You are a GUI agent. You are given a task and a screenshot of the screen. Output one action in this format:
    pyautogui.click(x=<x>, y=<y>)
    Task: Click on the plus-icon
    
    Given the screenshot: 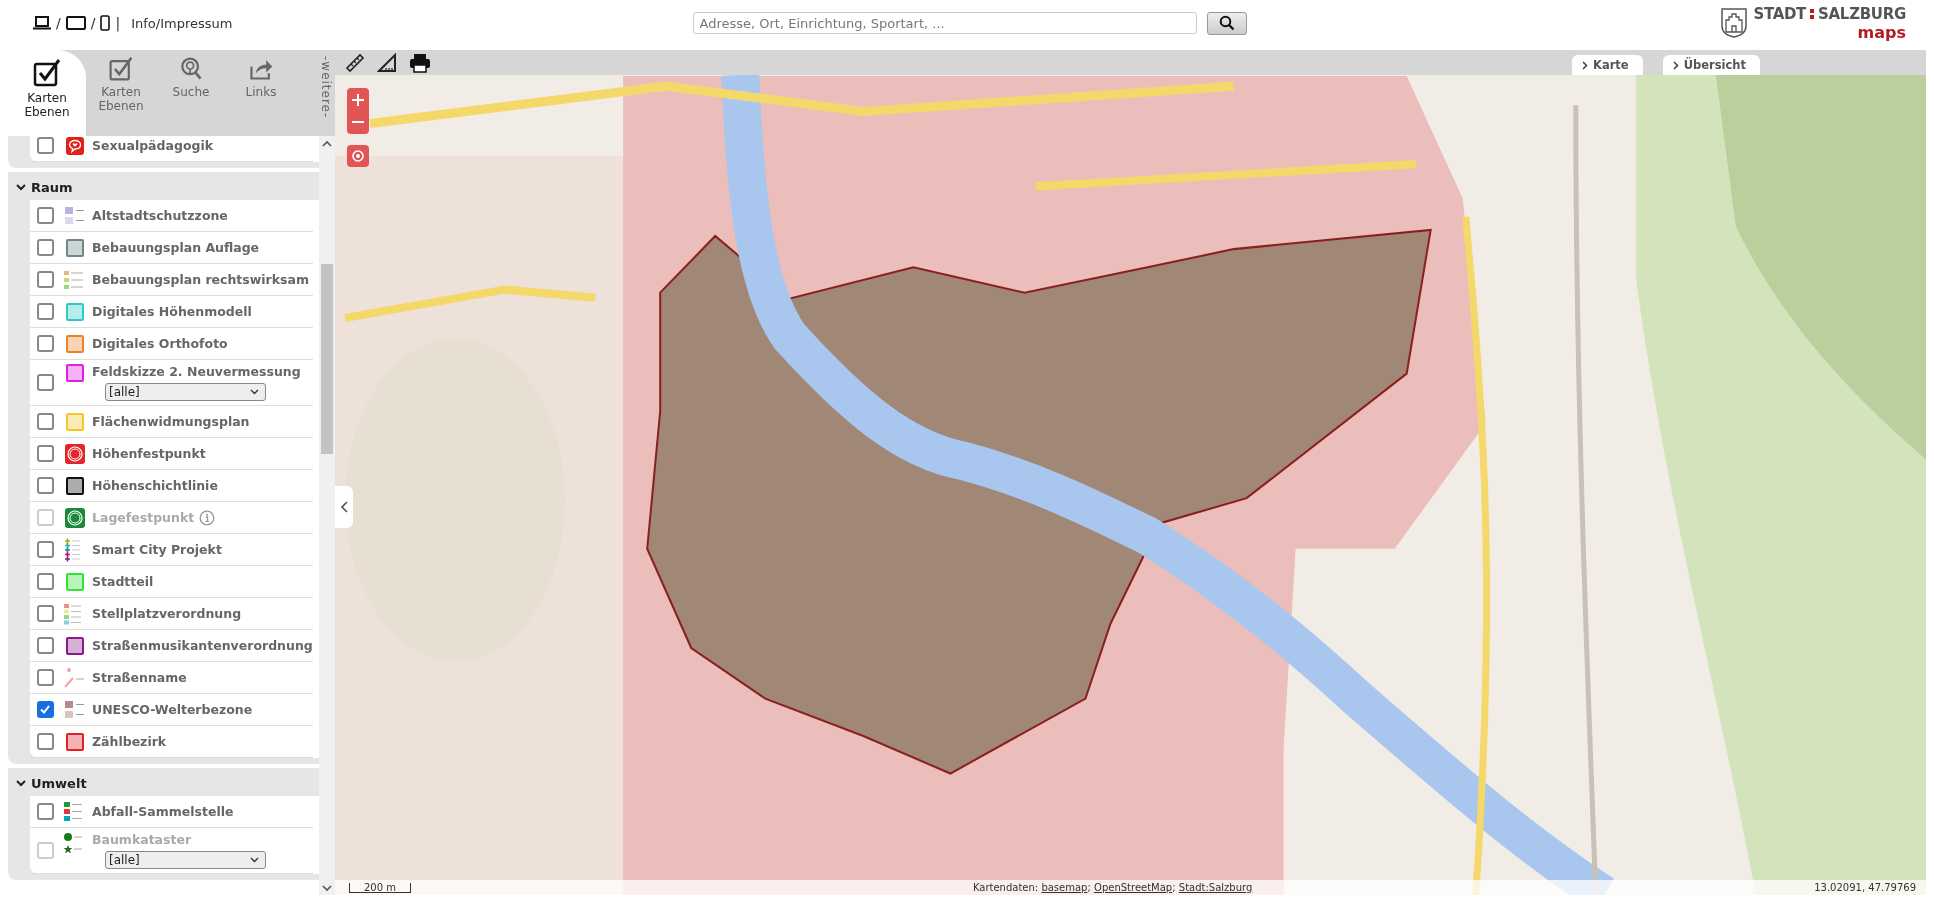 What is the action you would take?
    pyautogui.click(x=358, y=100)
    